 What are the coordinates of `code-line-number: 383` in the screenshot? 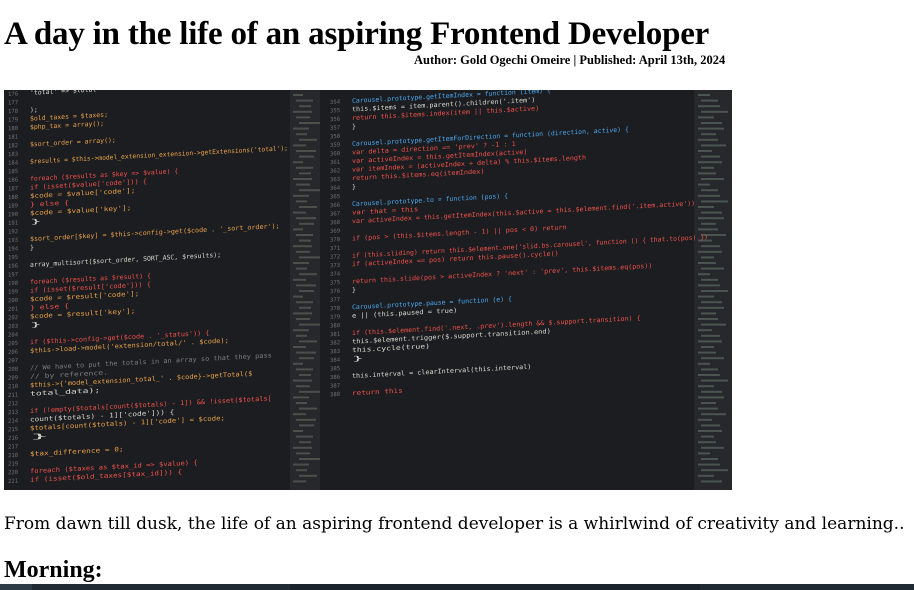 It's located at (335, 352).